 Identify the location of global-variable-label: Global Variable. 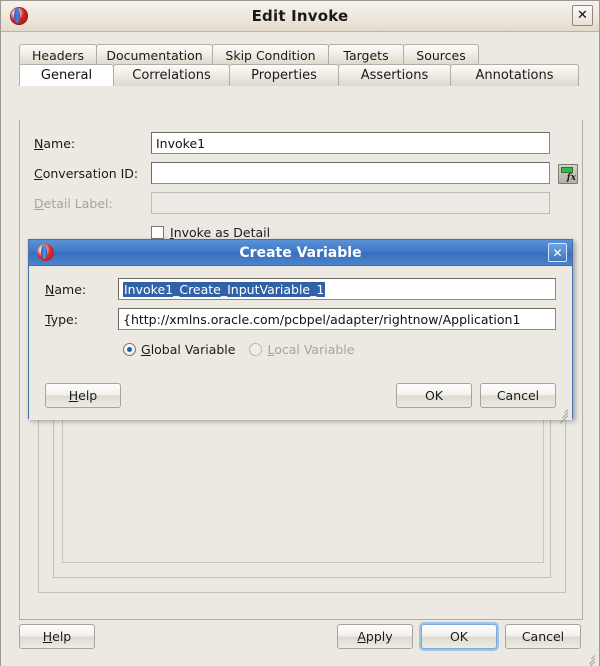
(188, 349).